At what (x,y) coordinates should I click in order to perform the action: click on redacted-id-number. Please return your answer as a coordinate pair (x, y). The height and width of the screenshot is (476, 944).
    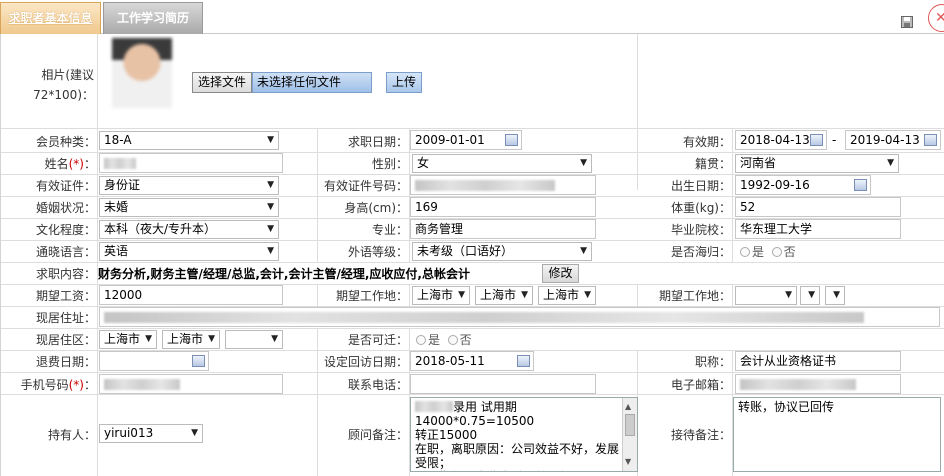
    Looking at the image, I should click on (485, 185).